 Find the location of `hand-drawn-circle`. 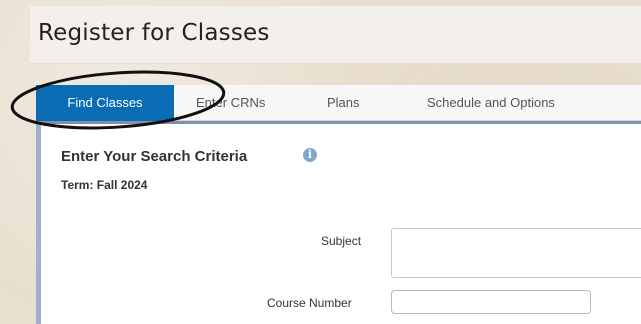

hand-drawn-circle is located at coordinates (118, 100).